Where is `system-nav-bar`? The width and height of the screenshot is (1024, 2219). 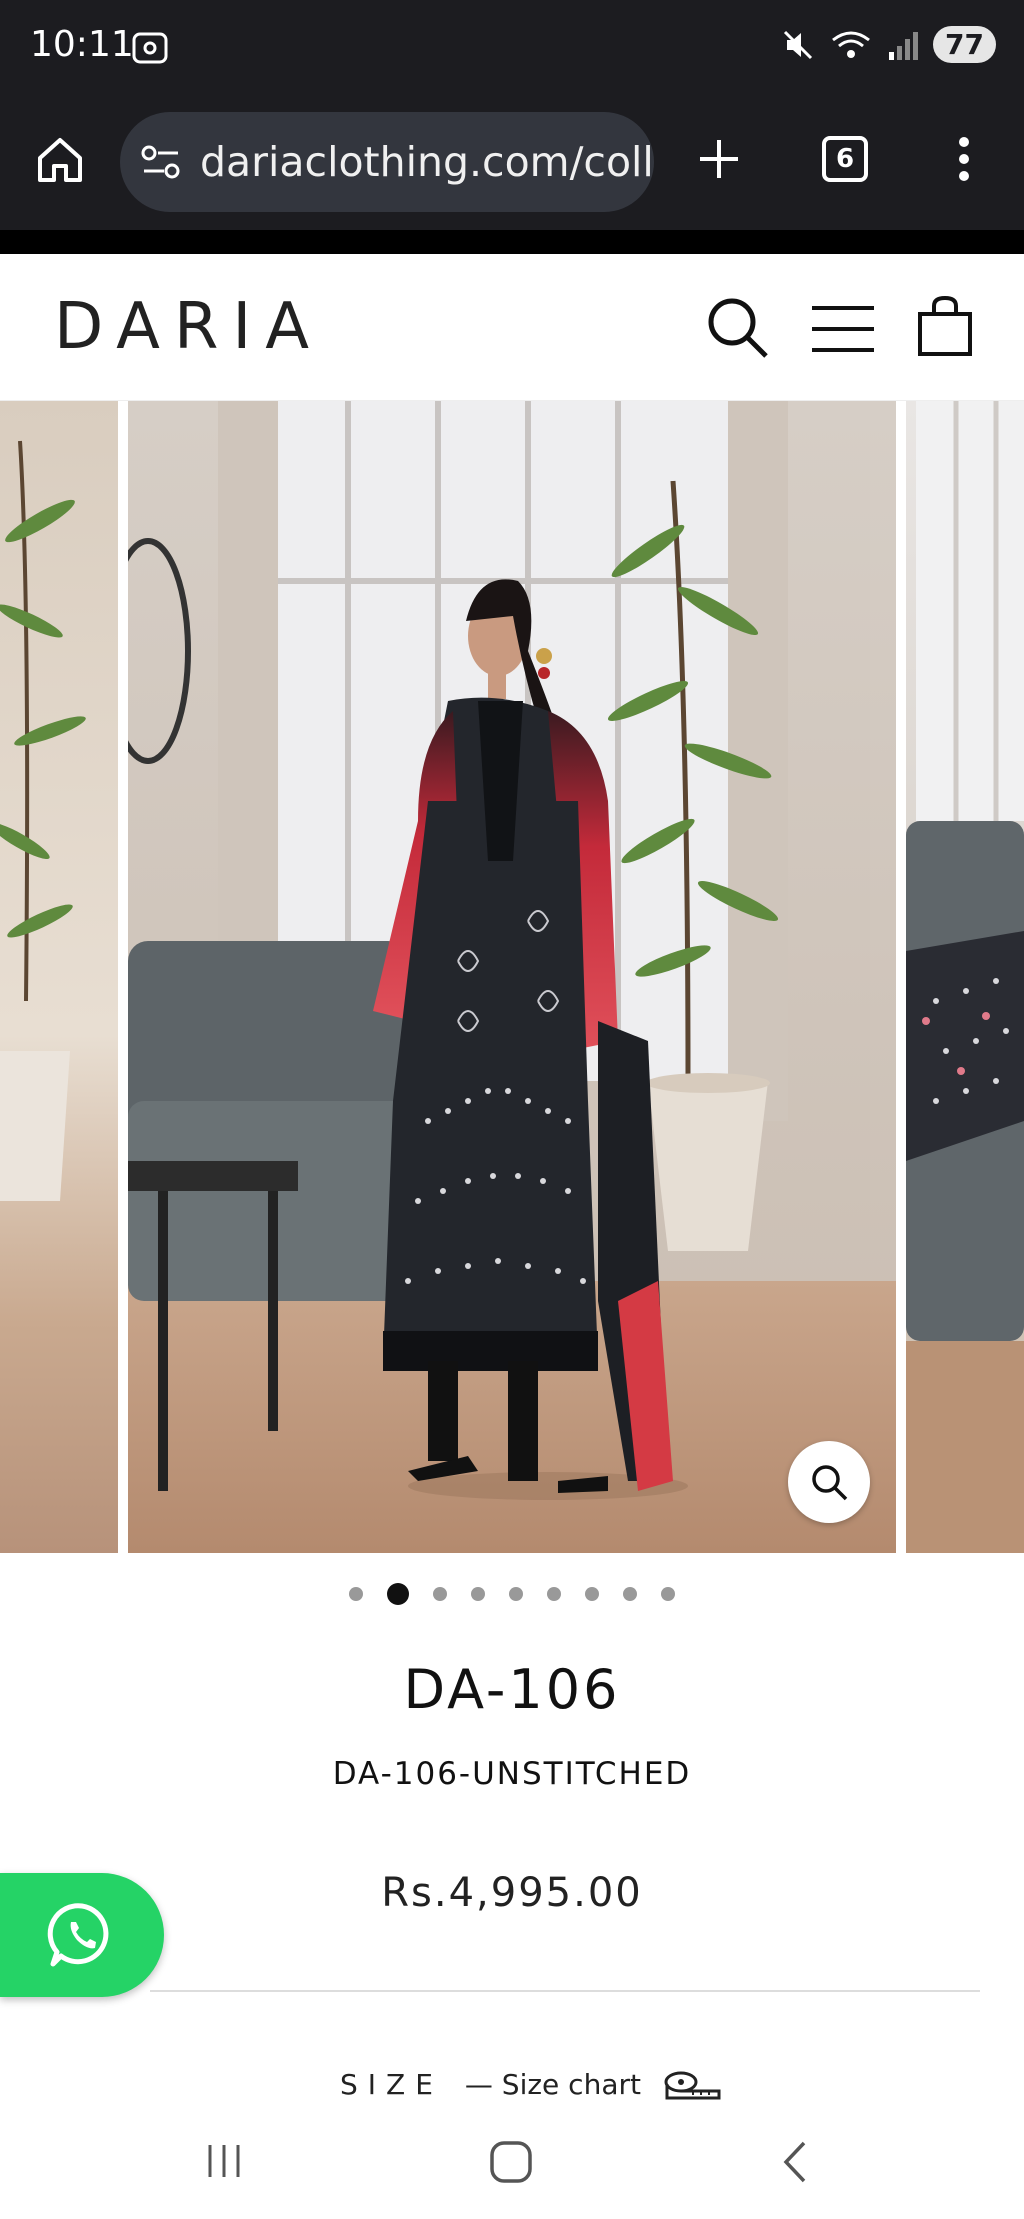 system-nav-bar is located at coordinates (512, 2167).